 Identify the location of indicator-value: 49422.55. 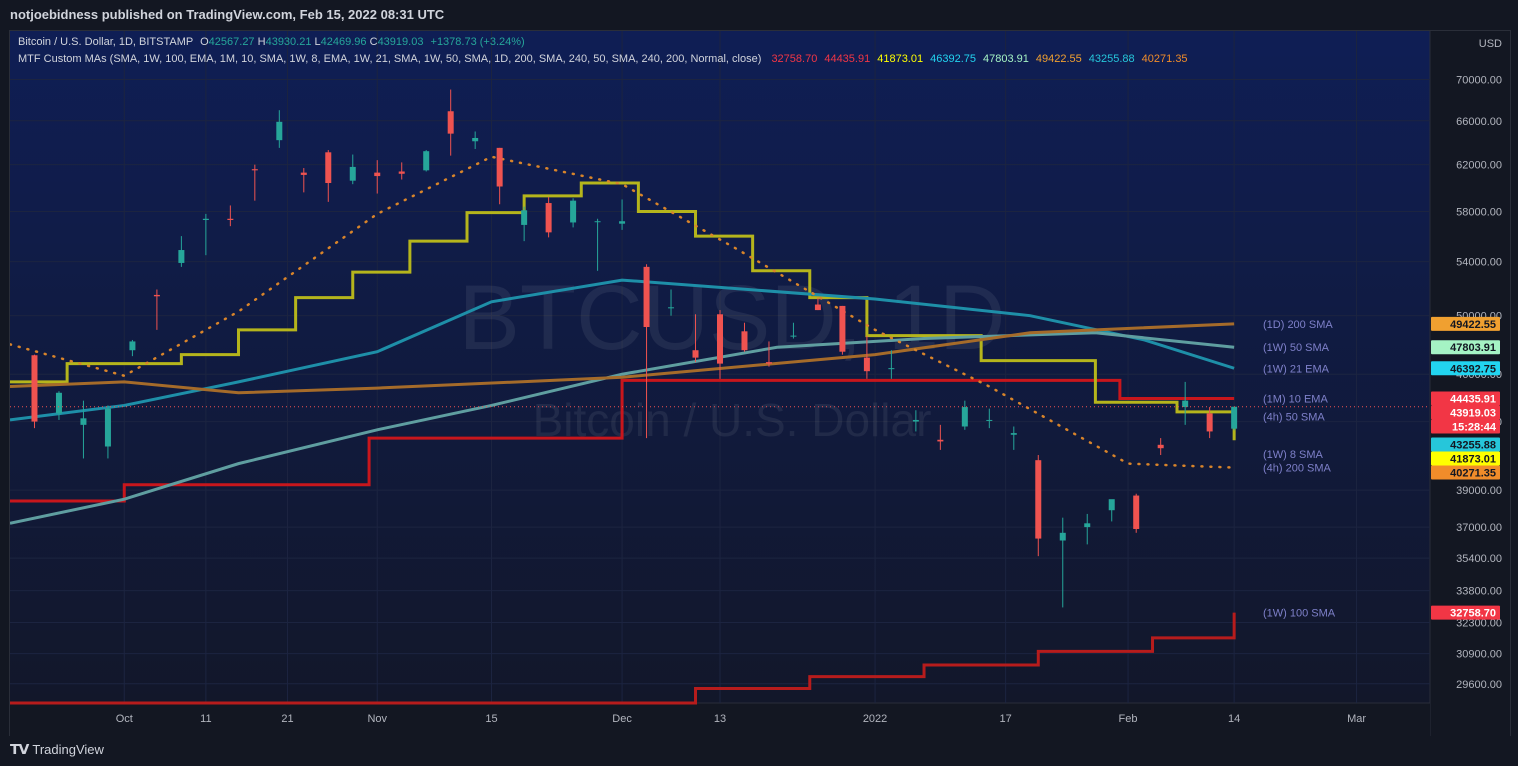
(1058, 59).